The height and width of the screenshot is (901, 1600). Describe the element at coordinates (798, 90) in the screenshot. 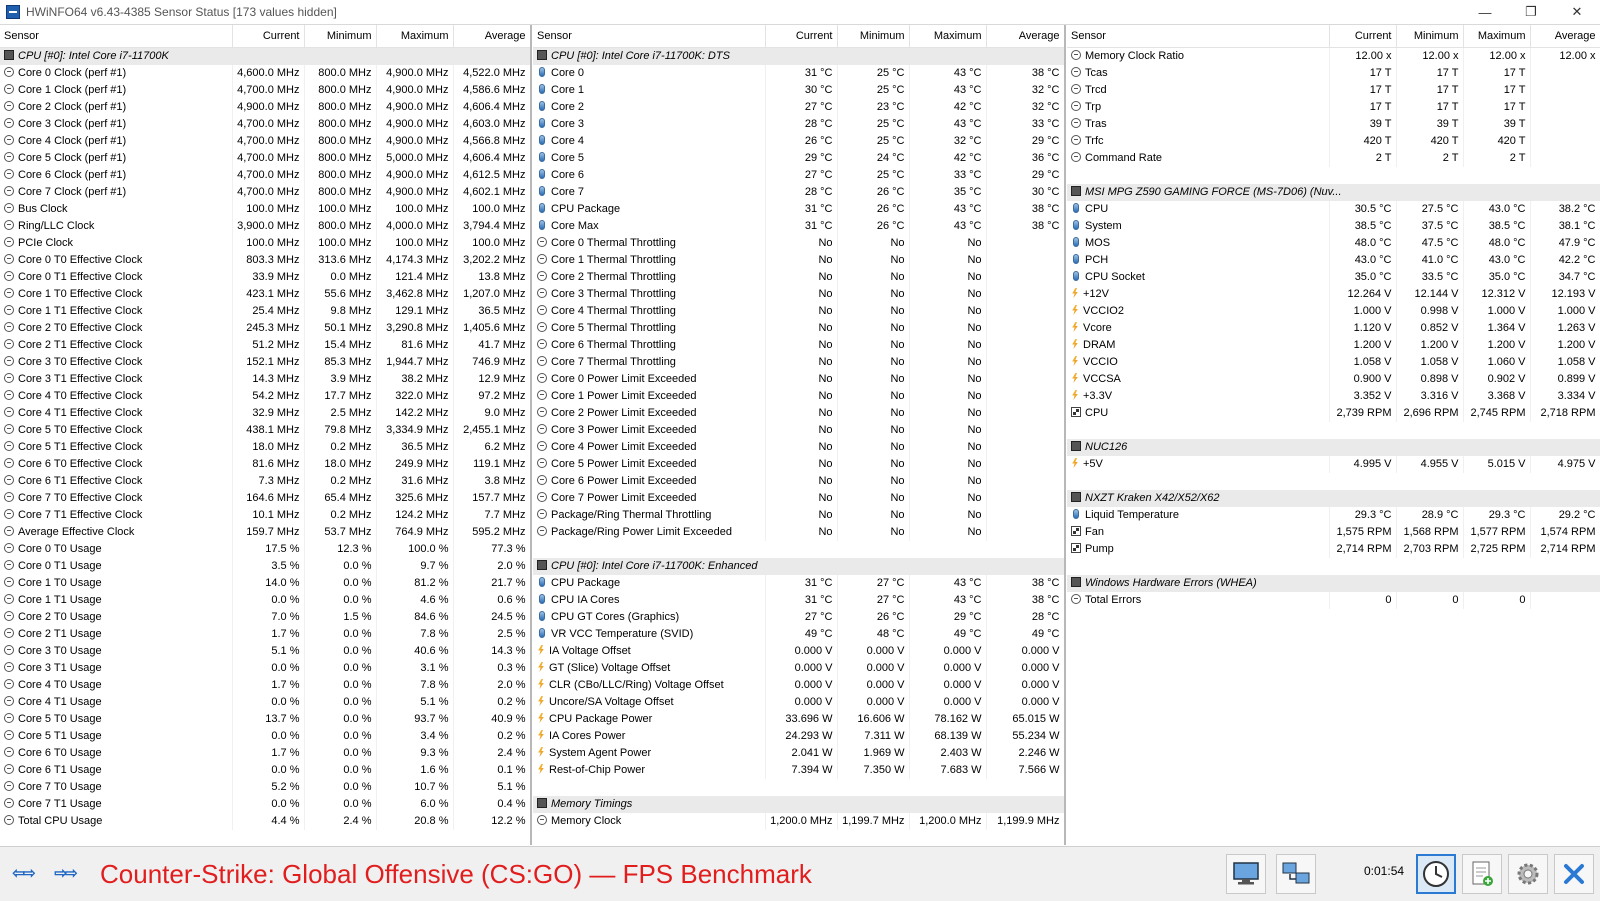

I see `sensor-row: Core 1 30 °C 25 °C 43 °C 32 °C` at that location.